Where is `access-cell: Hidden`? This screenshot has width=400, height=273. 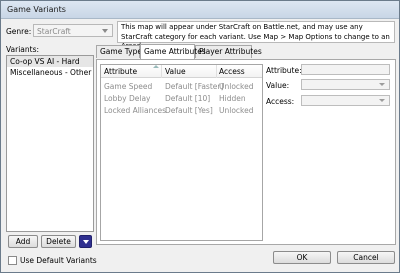
access-cell: Hidden is located at coordinates (232, 98).